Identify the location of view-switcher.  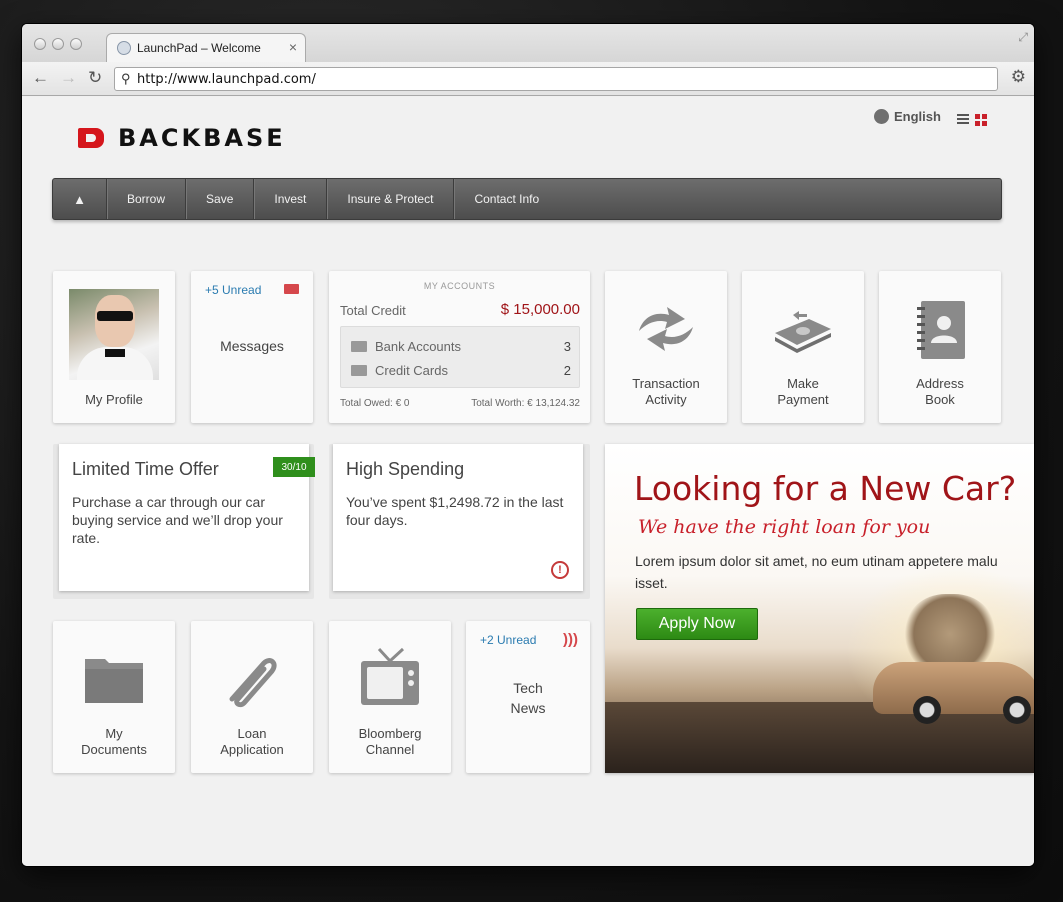
(972, 120).